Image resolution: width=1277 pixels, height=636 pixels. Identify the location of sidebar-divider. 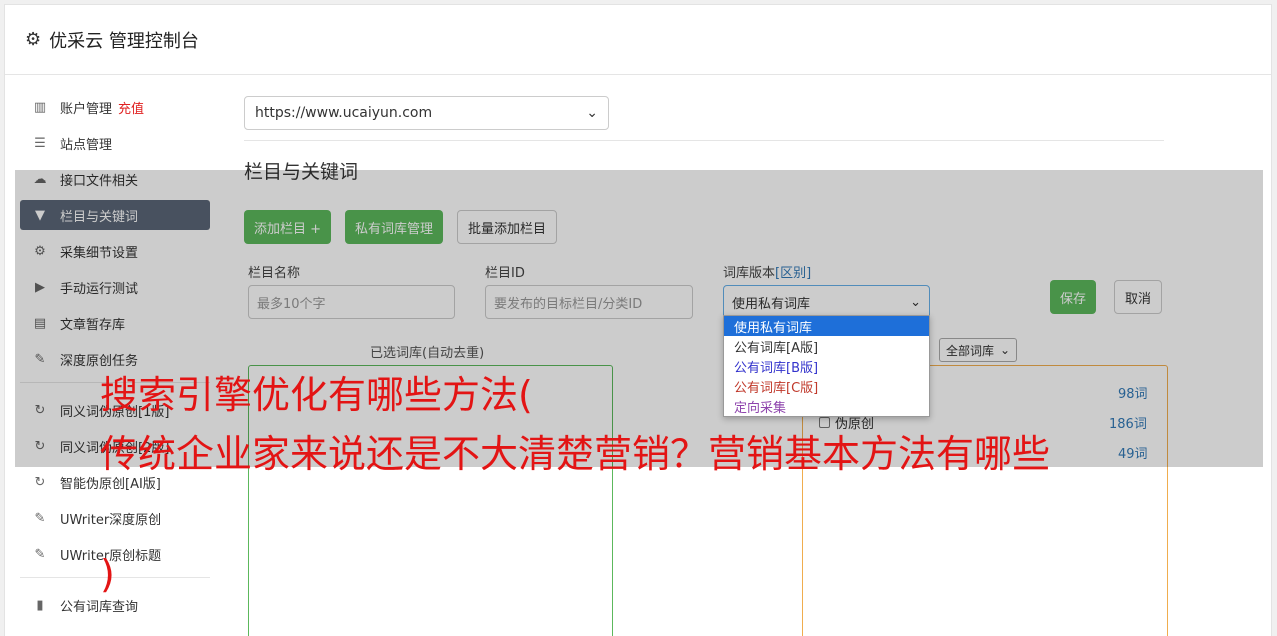
(115, 577).